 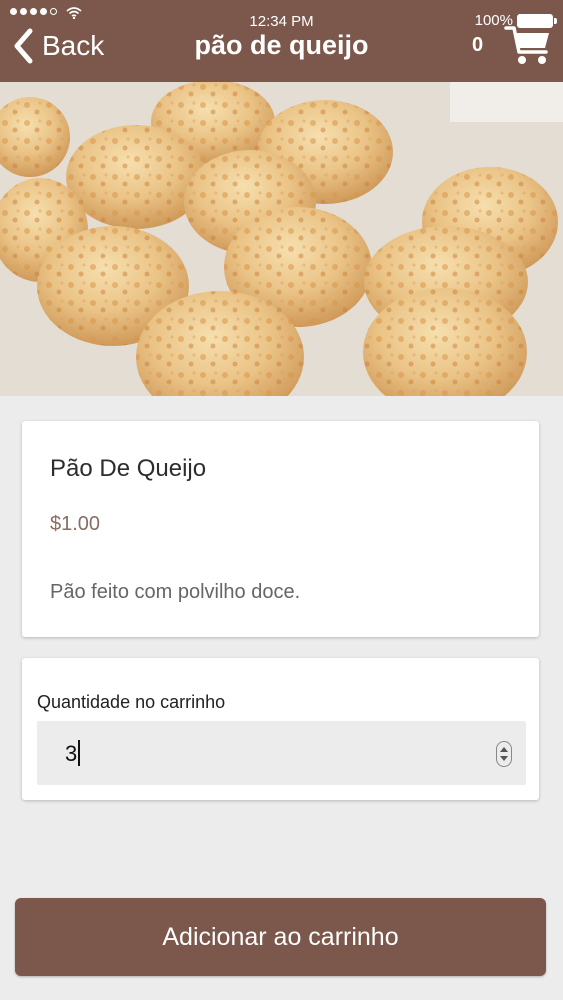 I want to click on product-description: Pão feito com polvilho doce., so click(x=175, y=592).